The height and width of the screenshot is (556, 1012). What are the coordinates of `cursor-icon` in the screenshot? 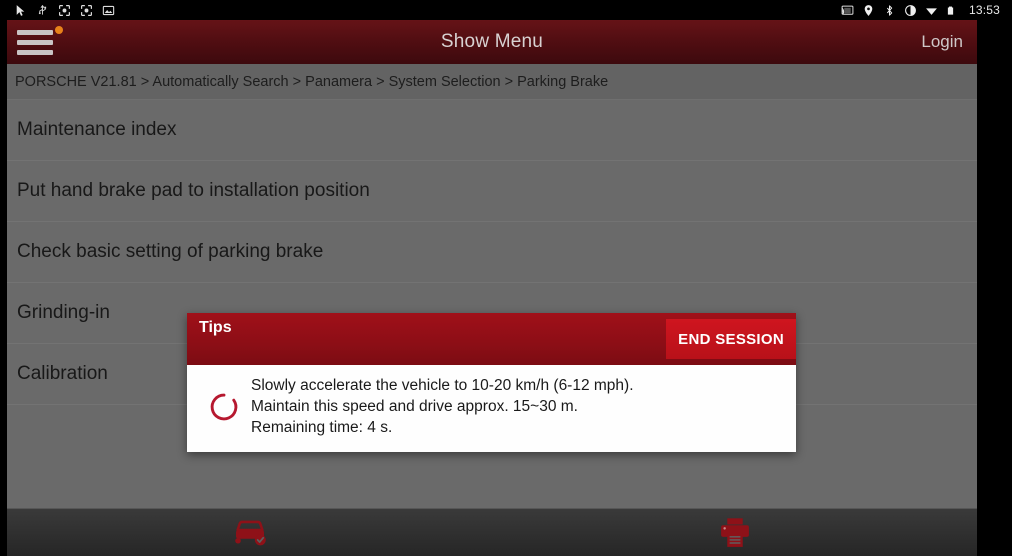 It's located at (20, 10).